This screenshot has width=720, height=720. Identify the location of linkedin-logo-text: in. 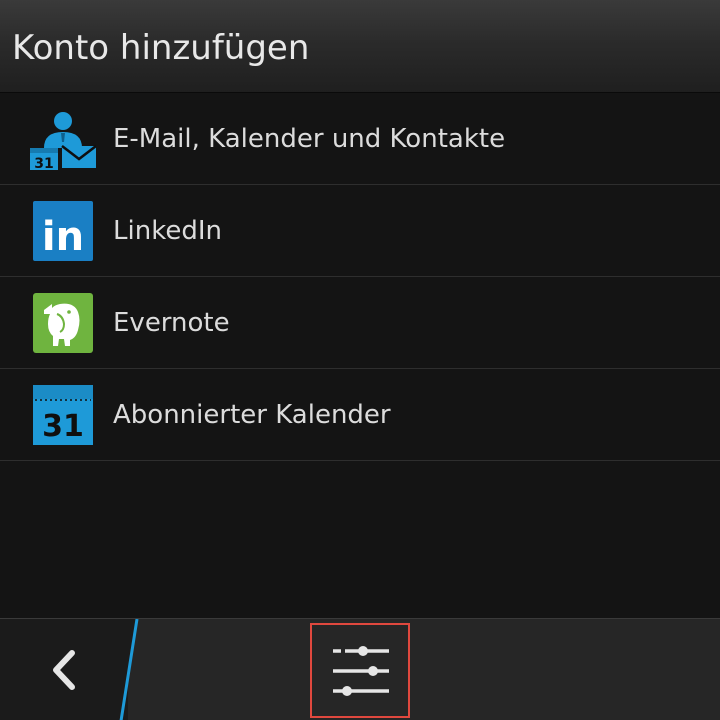
(63, 237).